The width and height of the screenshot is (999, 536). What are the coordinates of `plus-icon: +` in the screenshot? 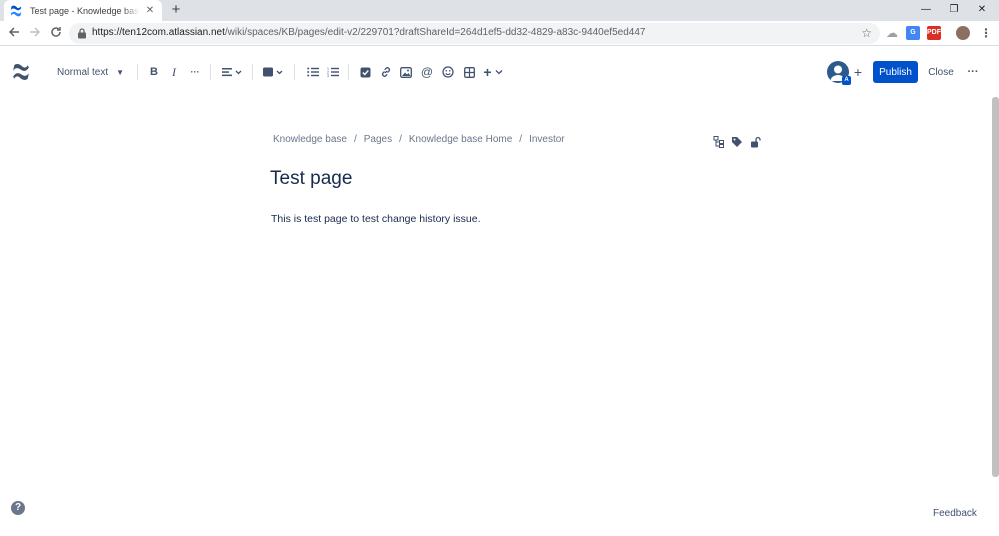 It's located at (487, 72).